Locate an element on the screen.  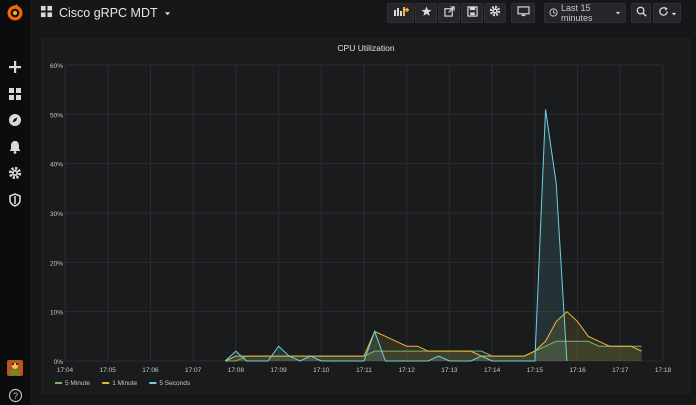
series-area-1-minute is located at coordinates (433, 336).